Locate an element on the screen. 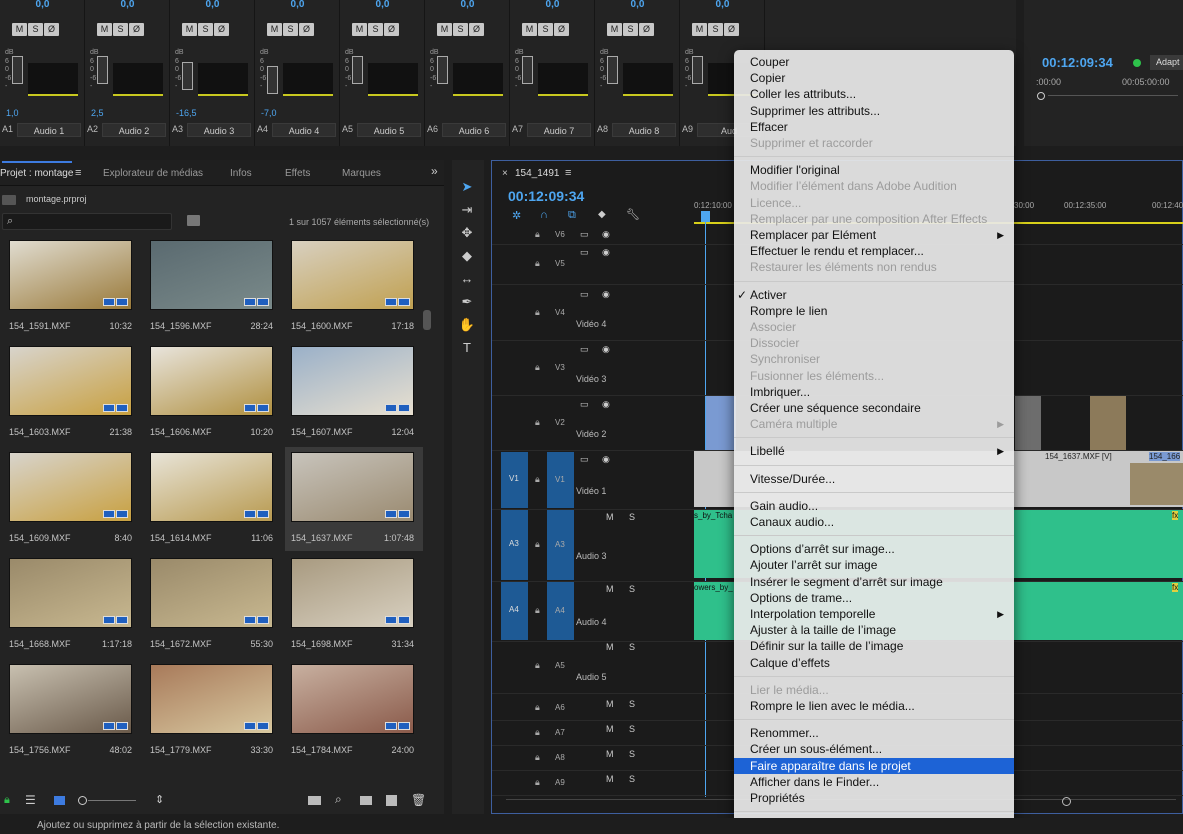 Image resolution: width=1183 pixels, height=834 pixels. razor-tool-icon: ◆ is located at coordinates (467, 256).